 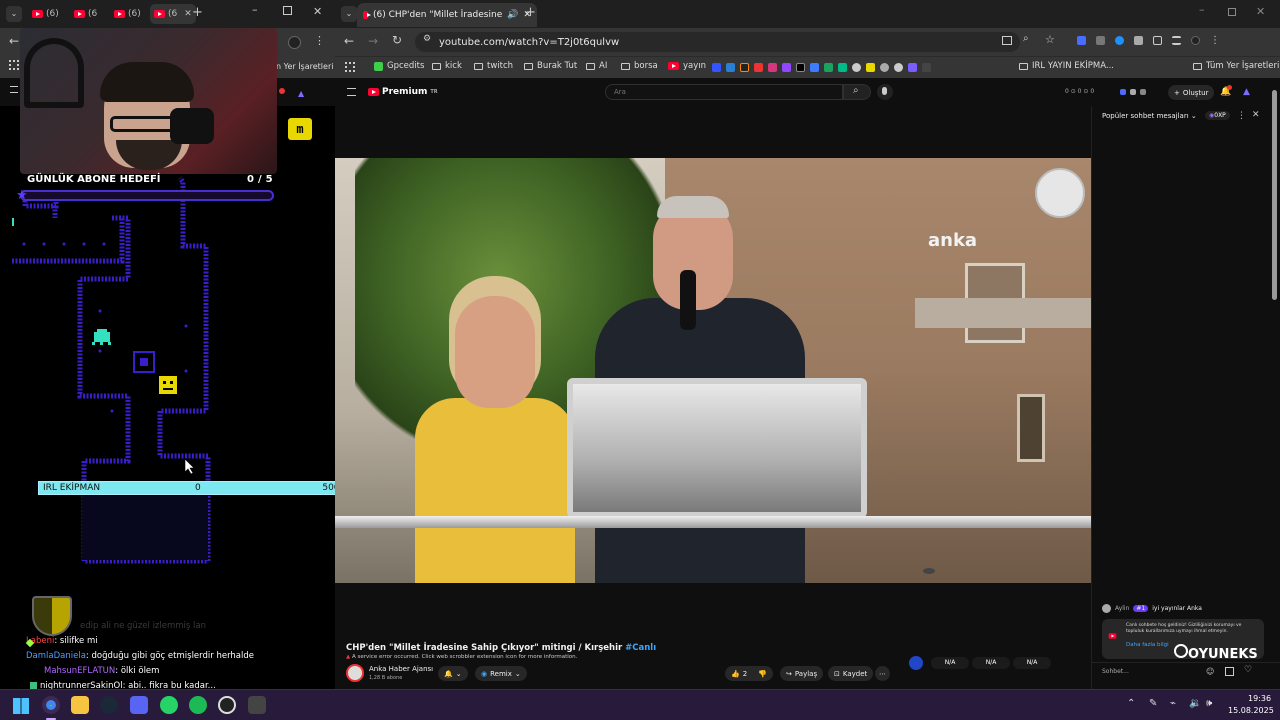 What do you see at coordinates (772, 67) in the screenshot?
I see `instagram-icon` at bounding box center [772, 67].